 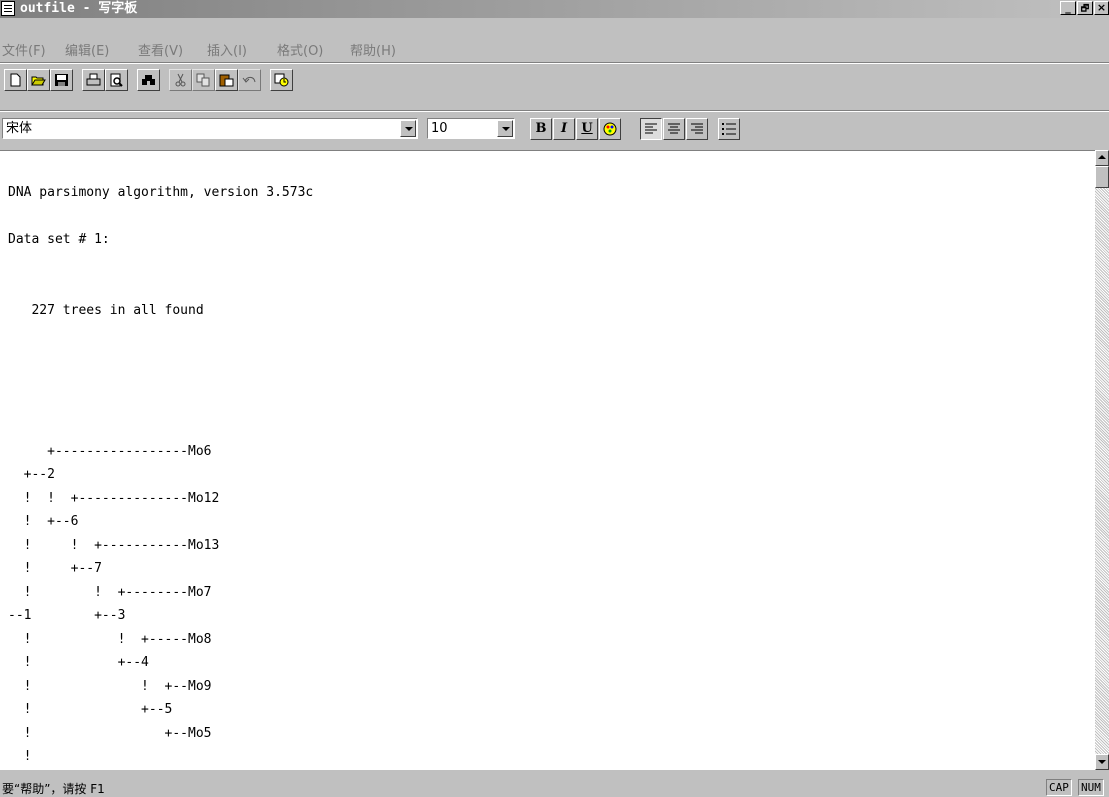 I want to click on bullets-button, so click(x=729, y=129).